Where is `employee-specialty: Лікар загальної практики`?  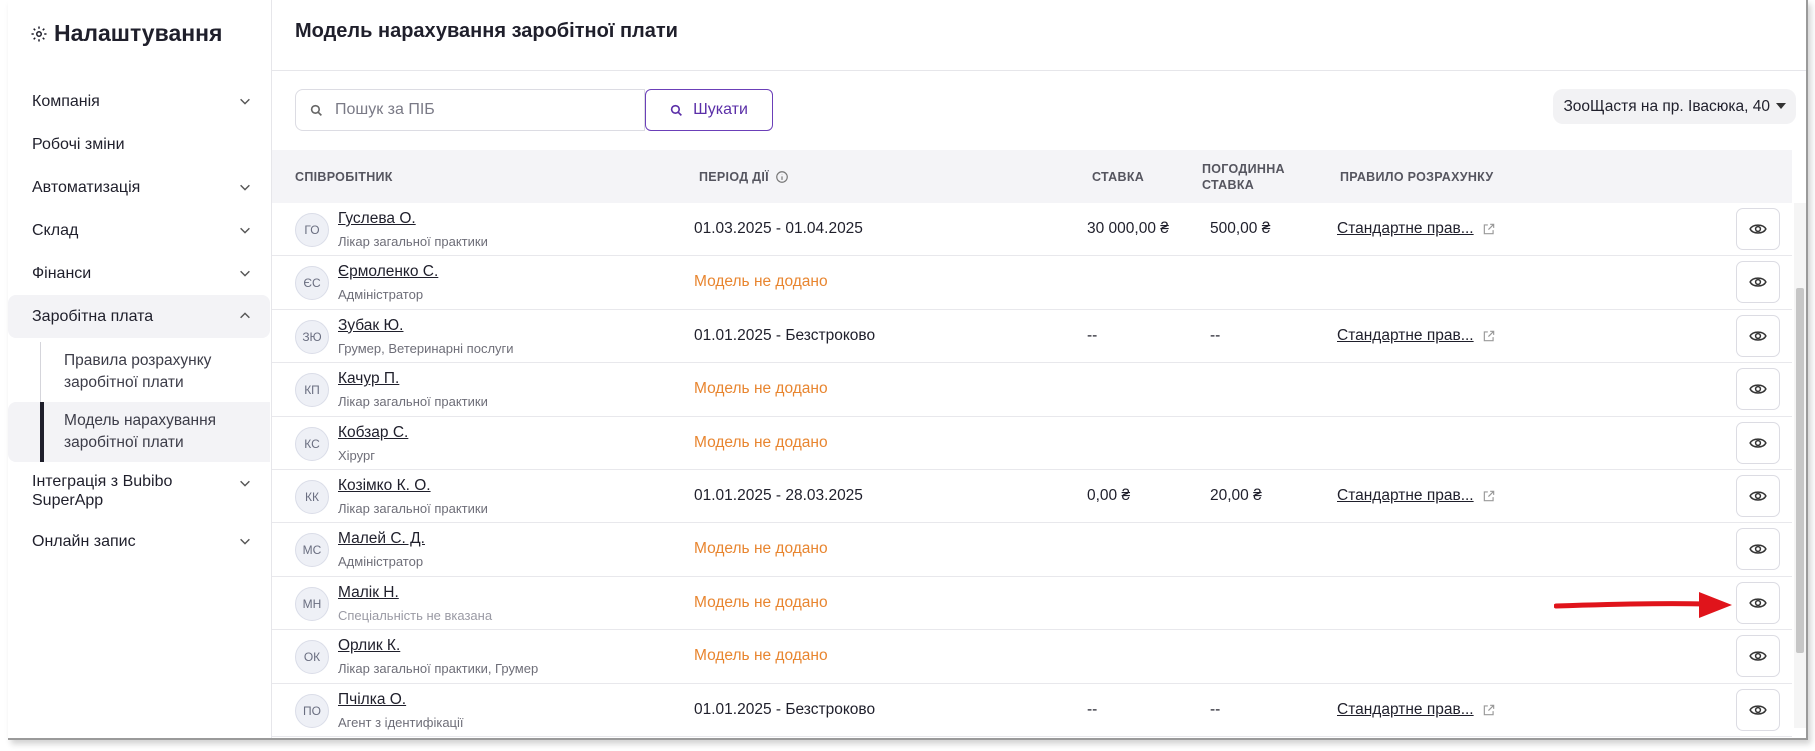
employee-specialty: Лікар загальної практики is located at coordinates (413, 508).